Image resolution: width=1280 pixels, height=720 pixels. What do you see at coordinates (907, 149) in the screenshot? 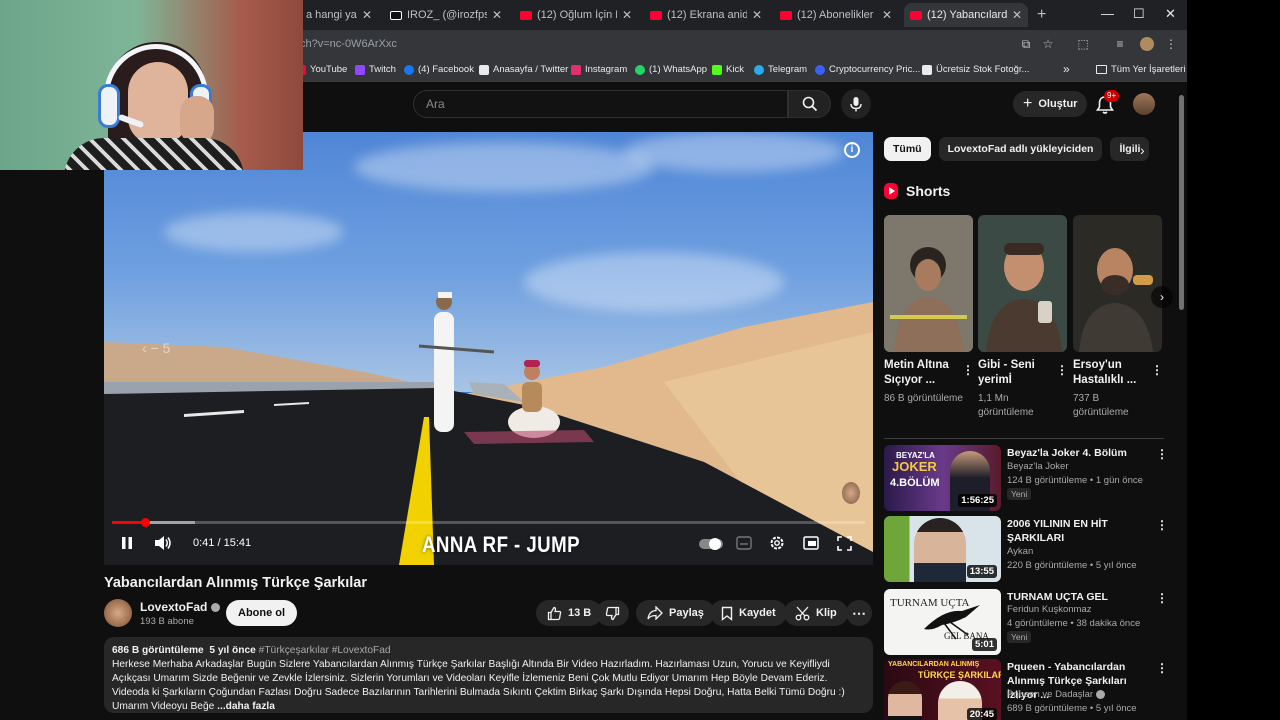
I see `chip-all: Tümü` at bounding box center [907, 149].